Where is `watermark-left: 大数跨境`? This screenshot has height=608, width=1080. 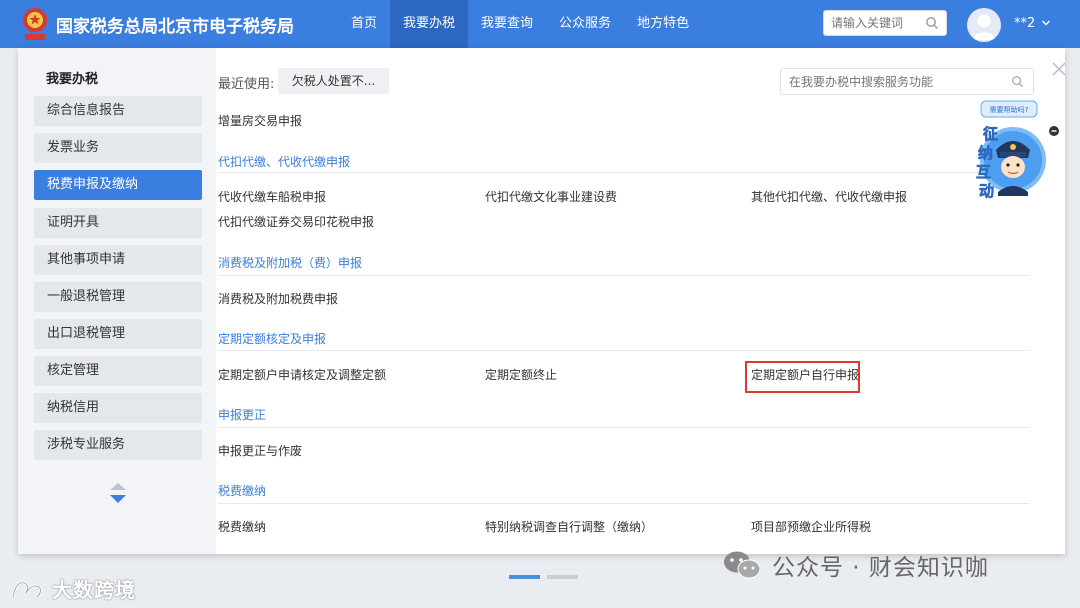 watermark-left: 大数跨境 is located at coordinates (73, 588).